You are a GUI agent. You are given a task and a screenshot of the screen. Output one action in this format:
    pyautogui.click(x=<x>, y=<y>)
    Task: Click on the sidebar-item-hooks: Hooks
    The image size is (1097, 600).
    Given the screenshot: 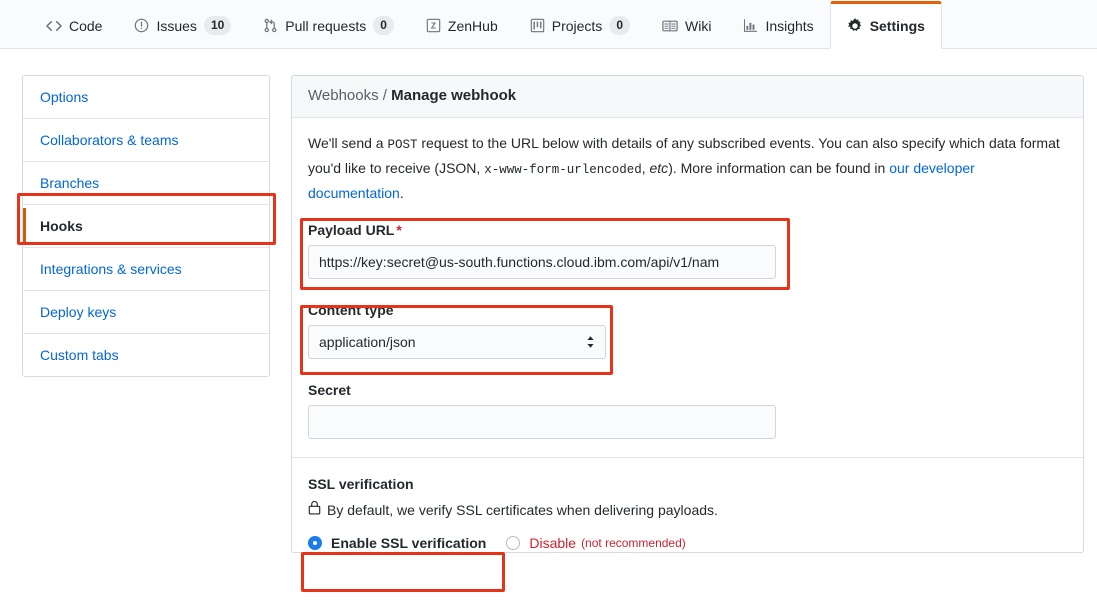 What is the action you would take?
    pyautogui.click(x=146, y=226)
    